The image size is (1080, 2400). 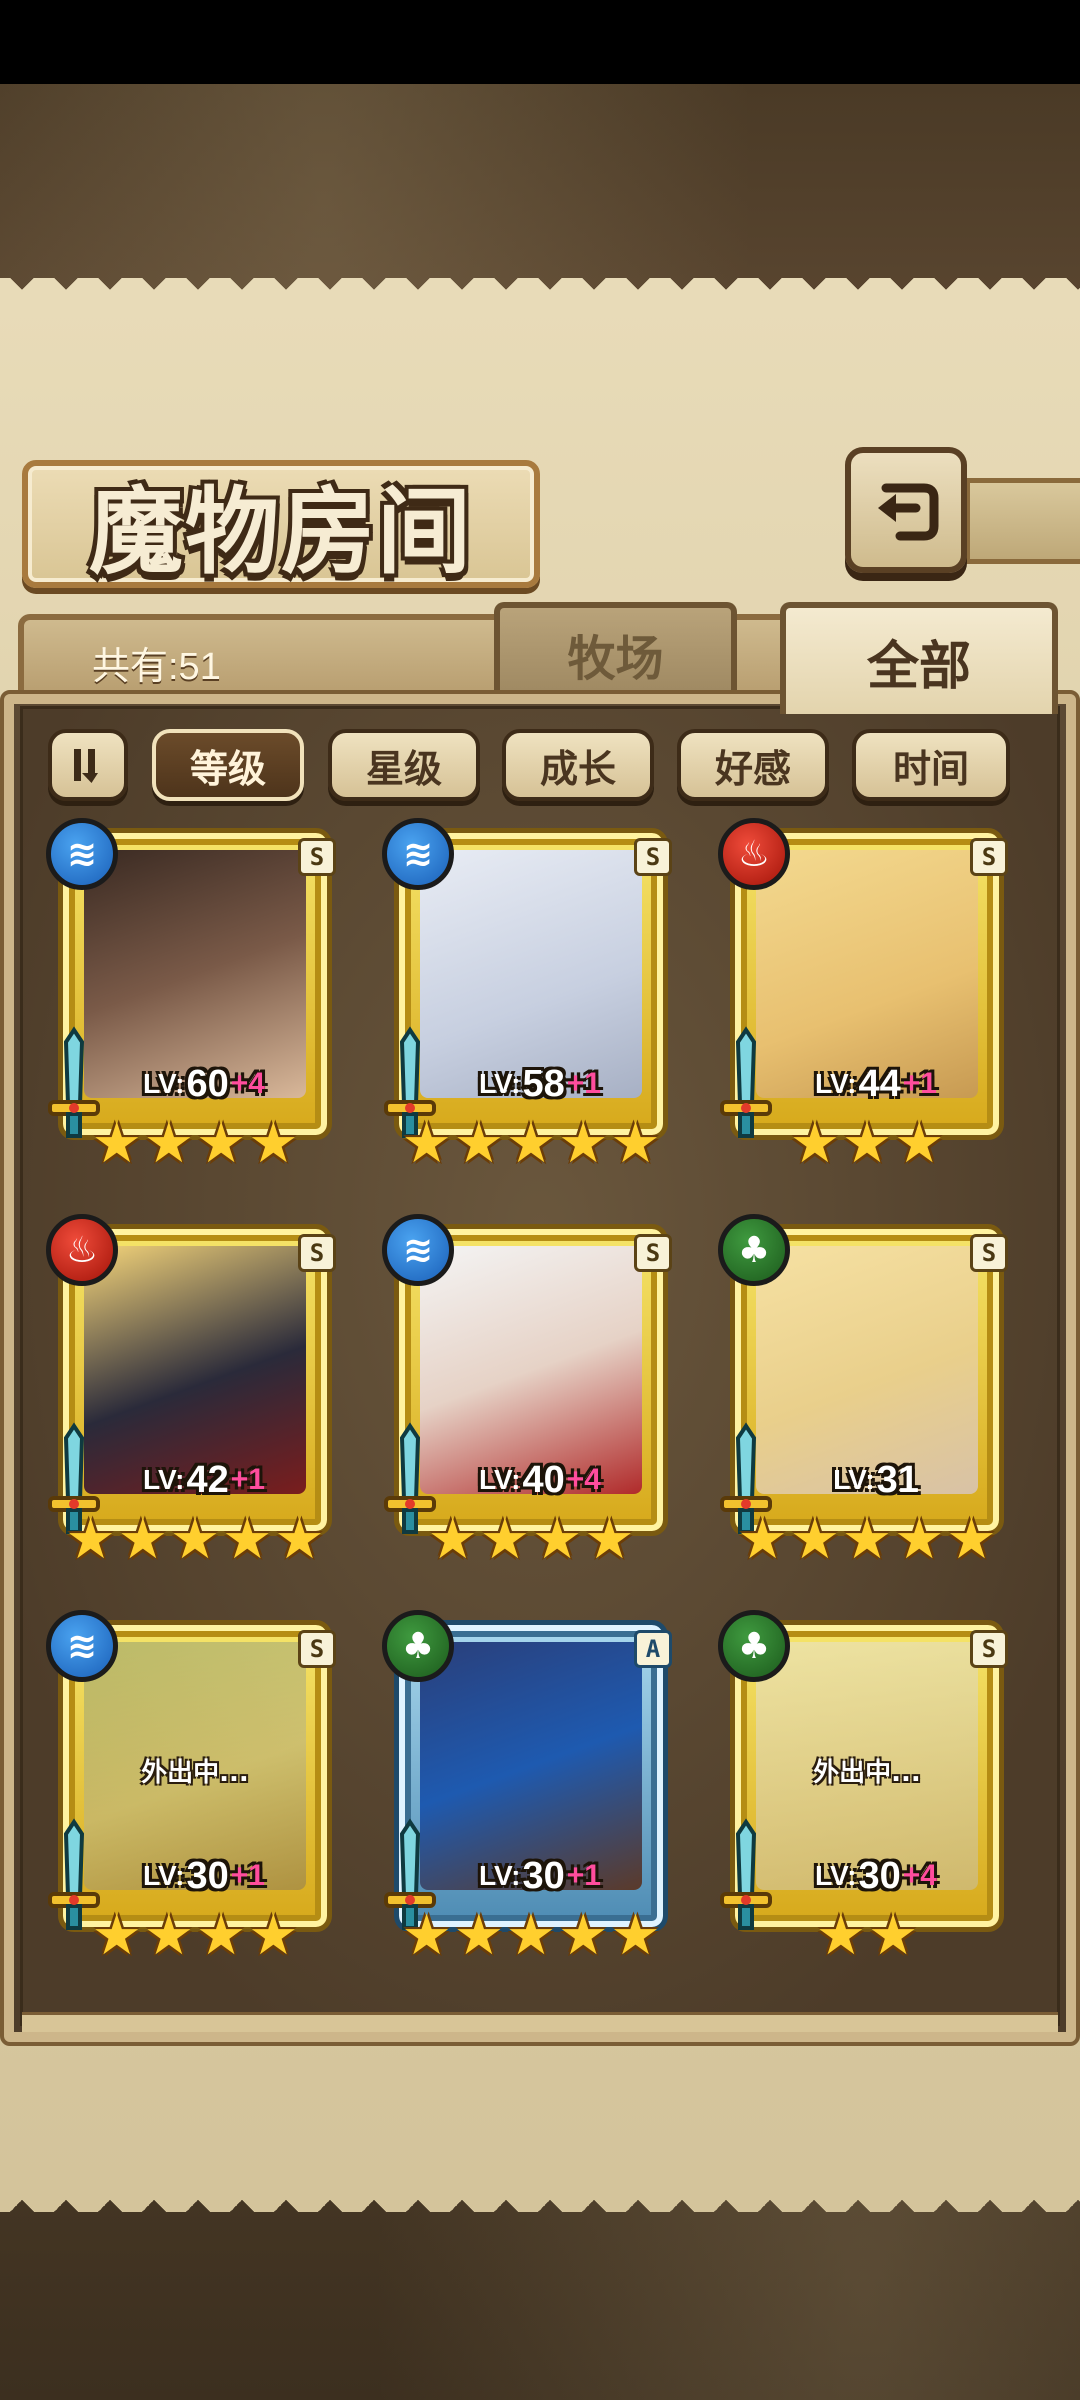 I want to click on level-label: LV: 40 +4, so click(x=540, y=1480).